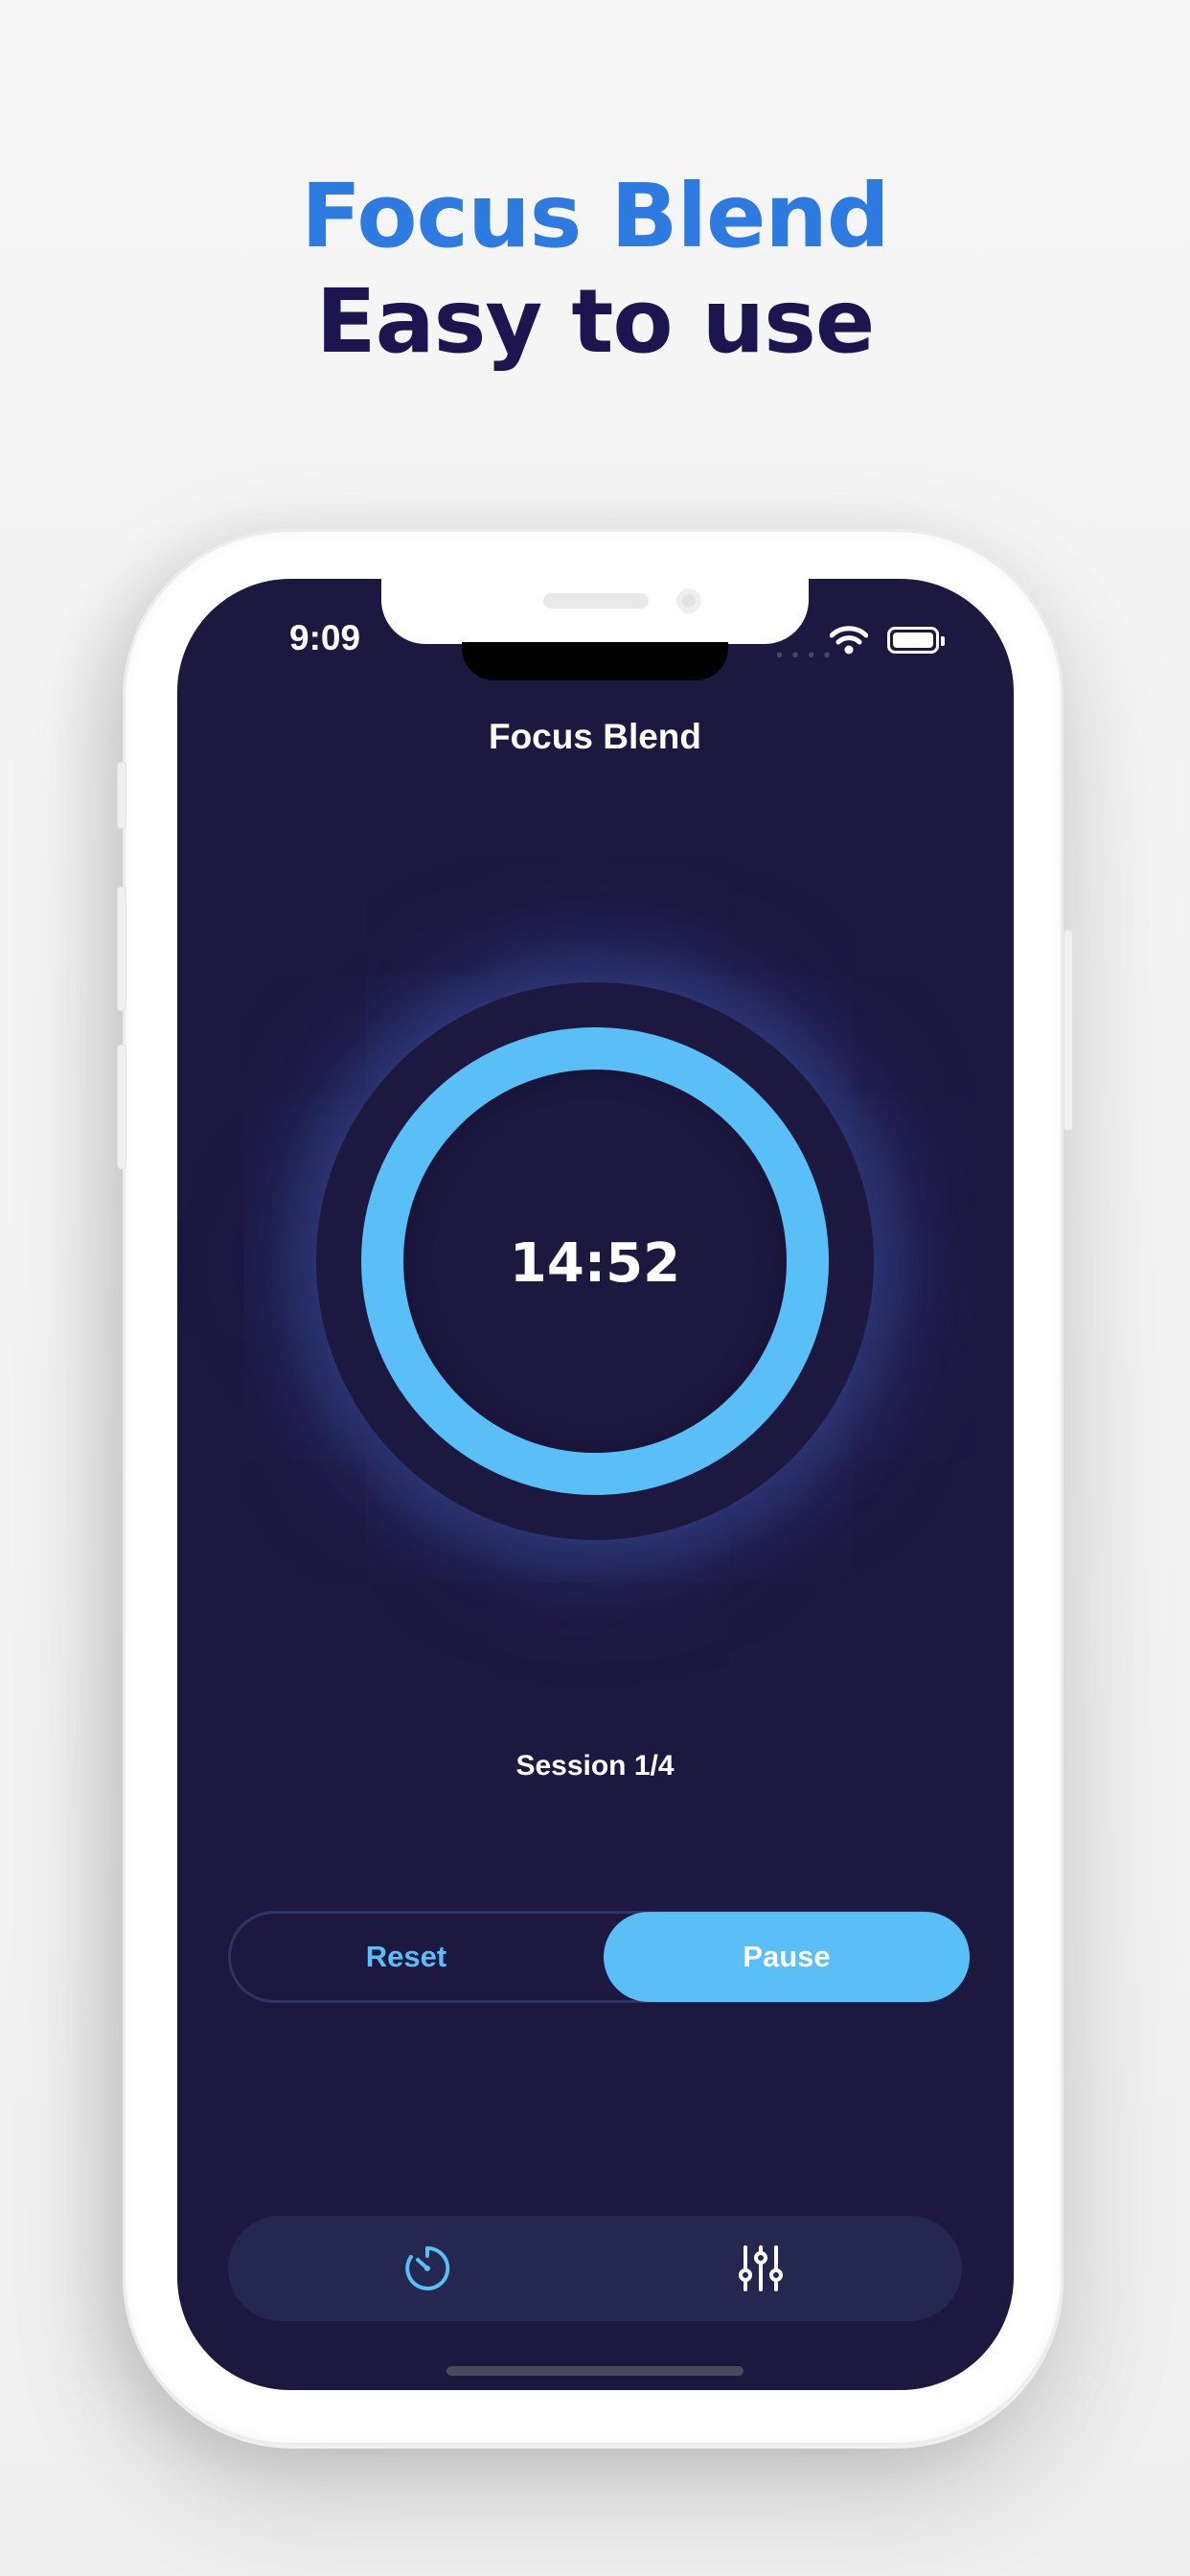  What do you see at coordinates (595, 1766) in the screenshot?
I see `session-counter: Session 1/4` at bounding box center [595, 1766].